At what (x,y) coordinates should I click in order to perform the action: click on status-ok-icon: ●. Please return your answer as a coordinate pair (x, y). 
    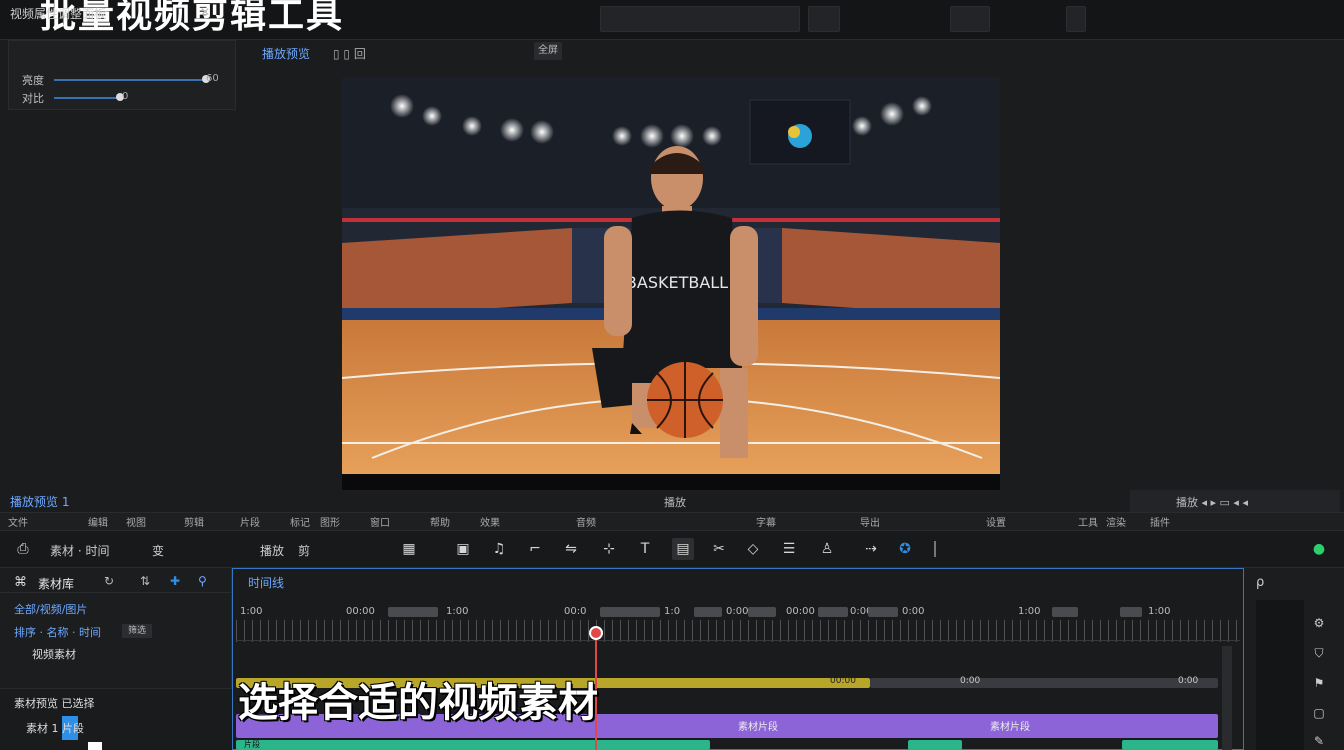
    Looking at the image, I should click on (1319, 549).